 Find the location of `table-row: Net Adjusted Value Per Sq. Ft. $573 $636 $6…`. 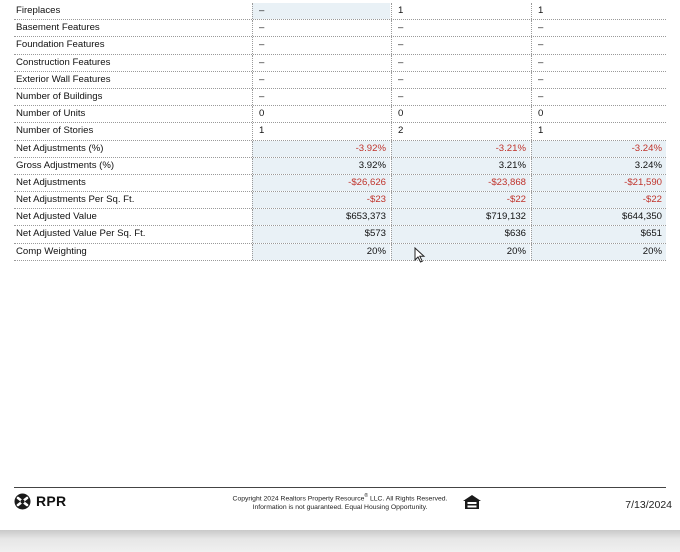

table-row: Net Adjusted Value Per Sq. Ft. $573 $636 $6… is located at coordinates (340, 235).